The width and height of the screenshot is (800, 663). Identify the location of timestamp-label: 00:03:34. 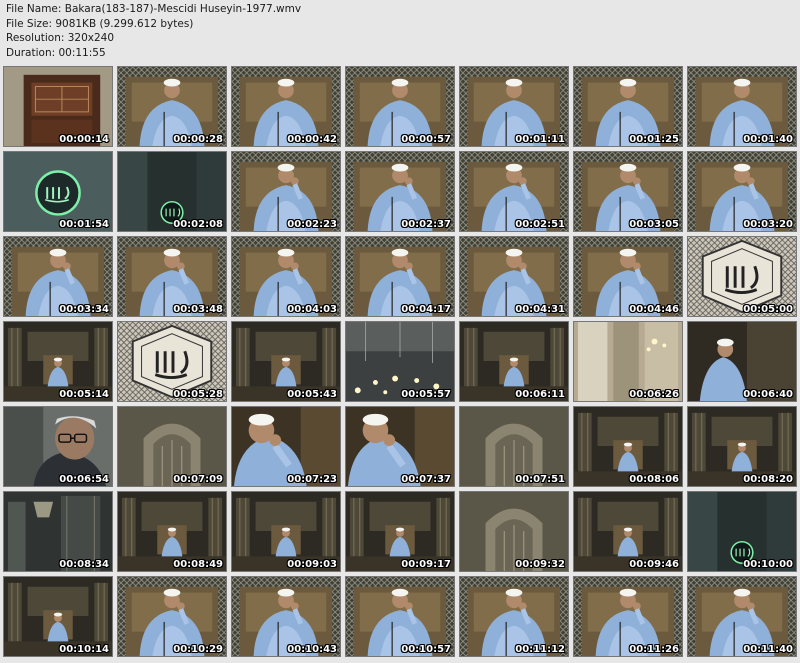
(84, 309).